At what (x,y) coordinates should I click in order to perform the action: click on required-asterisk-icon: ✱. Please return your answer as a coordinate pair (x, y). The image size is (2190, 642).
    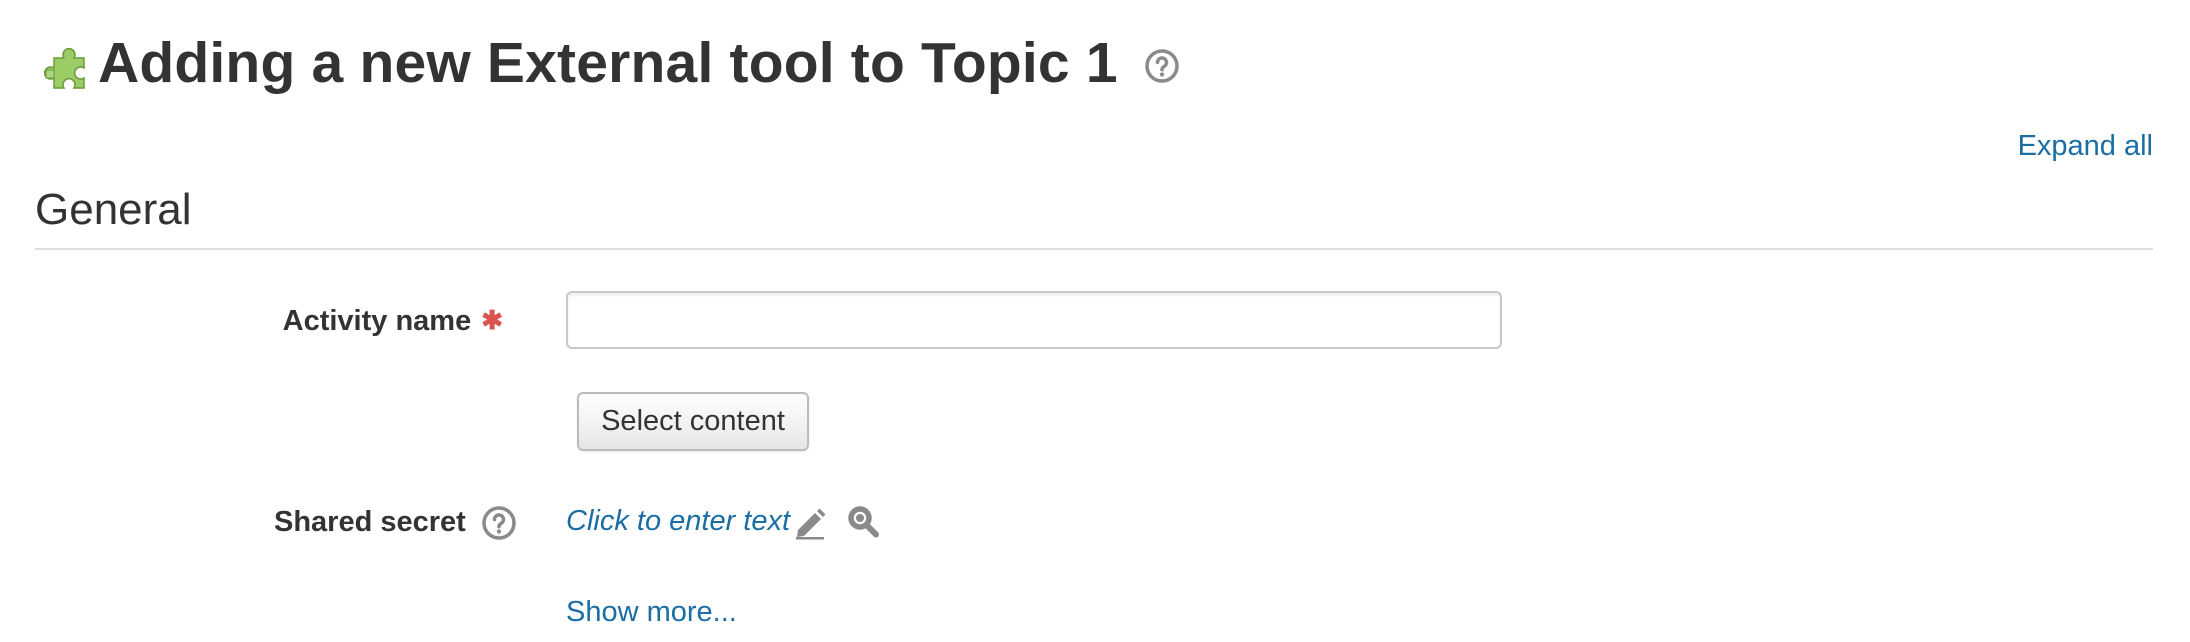
    Looking at the image, I should click on (492, 319).